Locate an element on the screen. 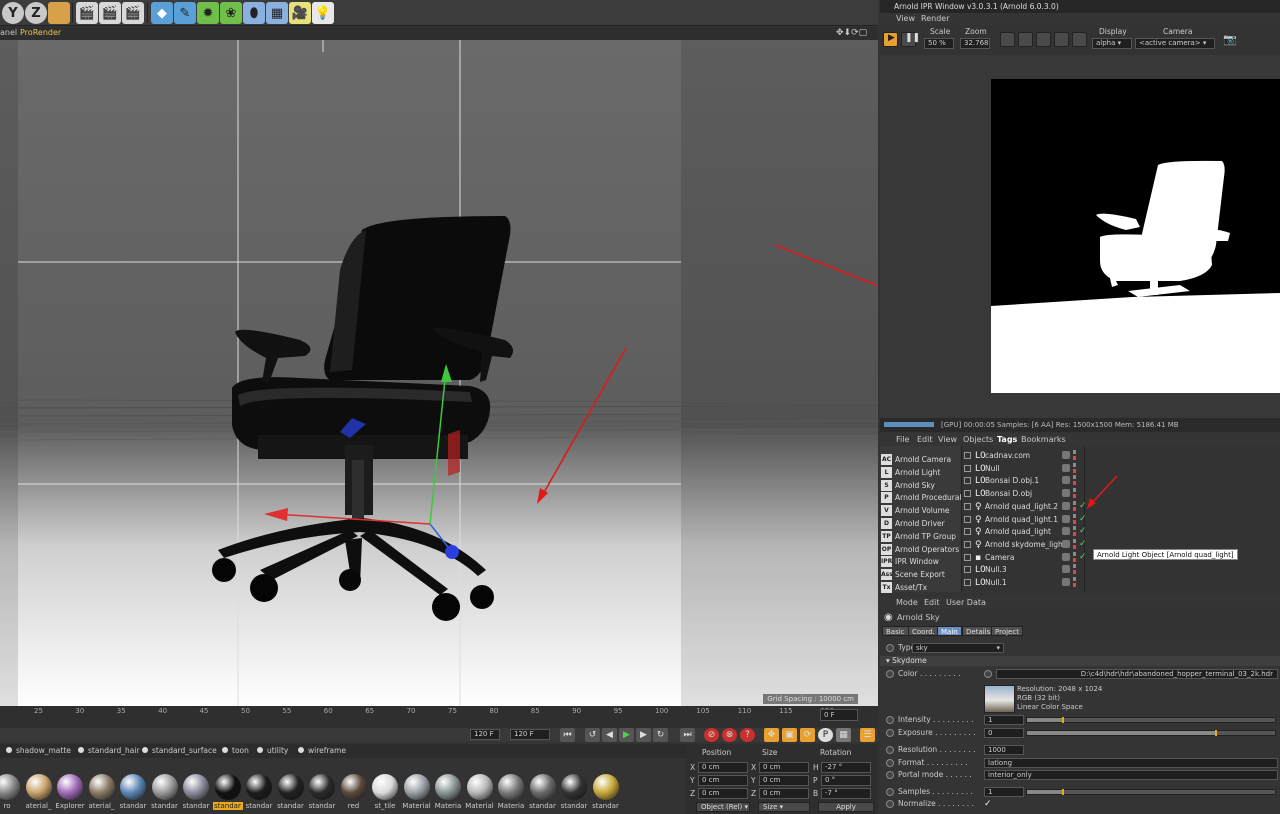  next-frame-button: ▶ is located at coordinates (643, 735).